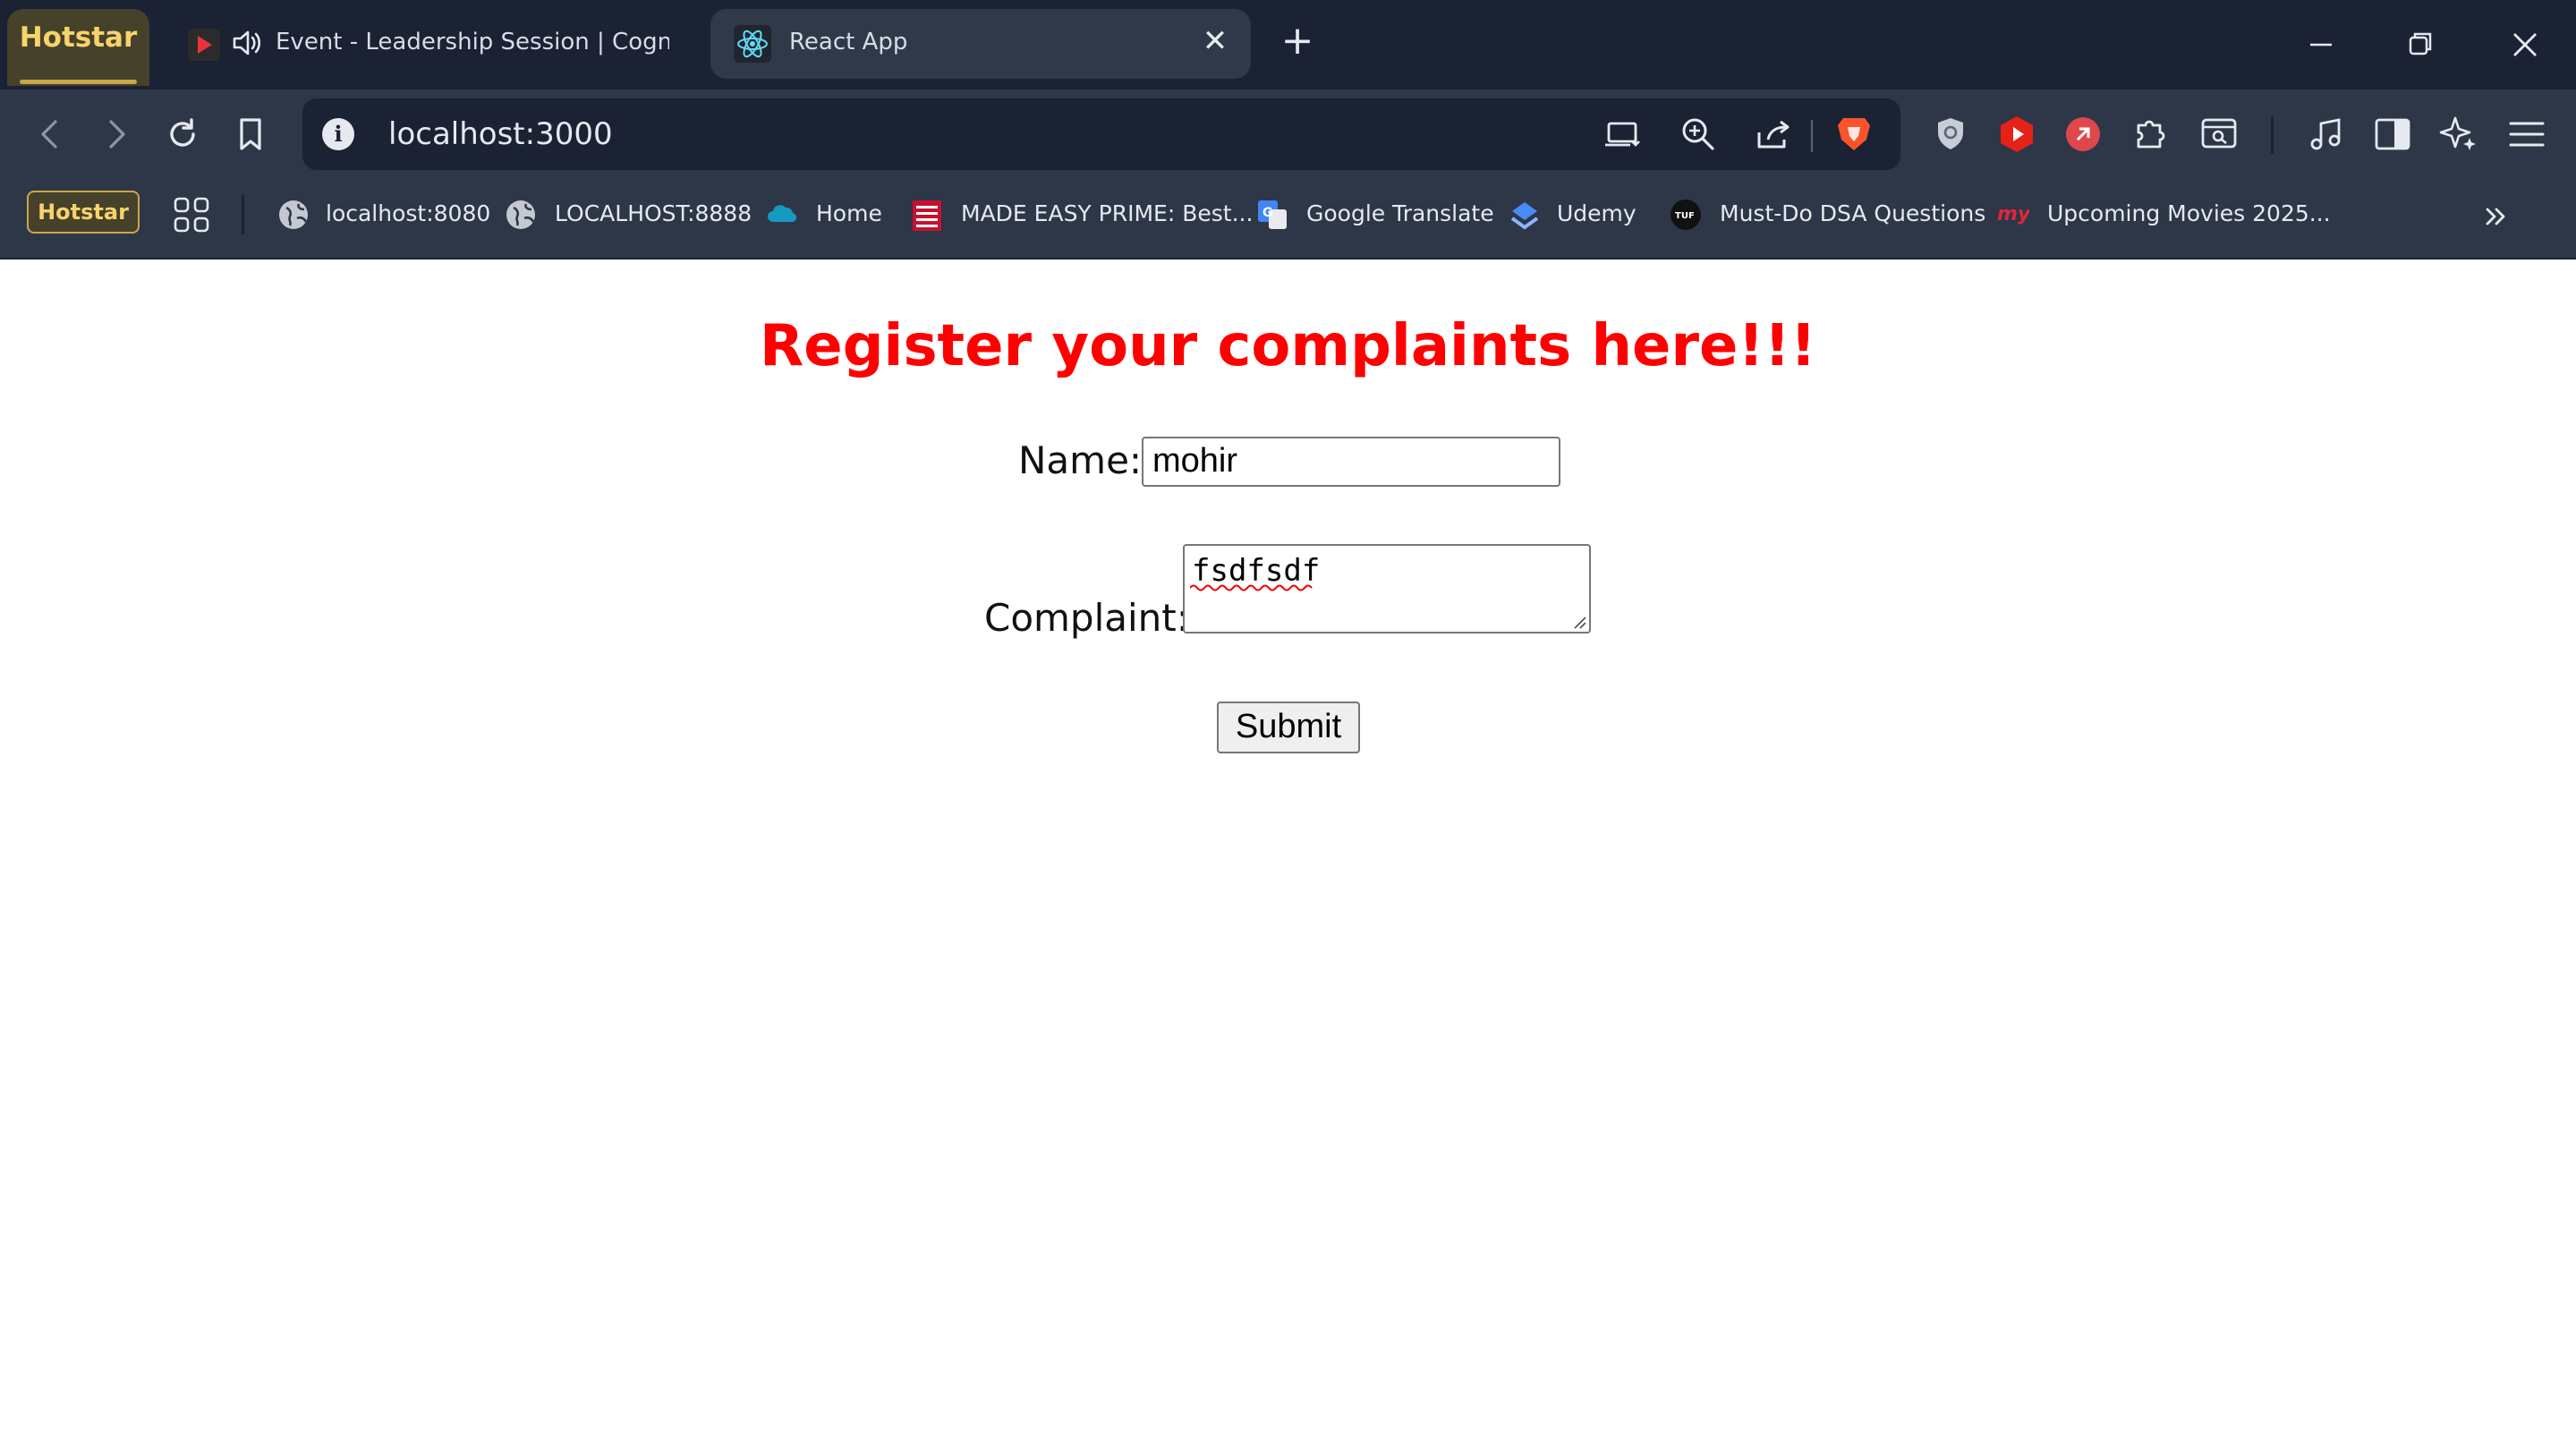 This screenshot has width=2576, height=1437. I want to click on address-url: localhost:3000, so click(500, 134).